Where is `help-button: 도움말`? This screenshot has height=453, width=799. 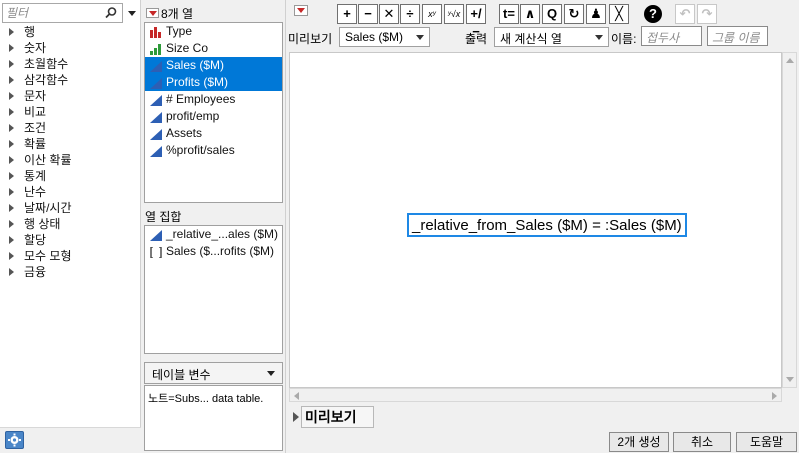
help-button: 도움말 is located at coordinates (766, 442).